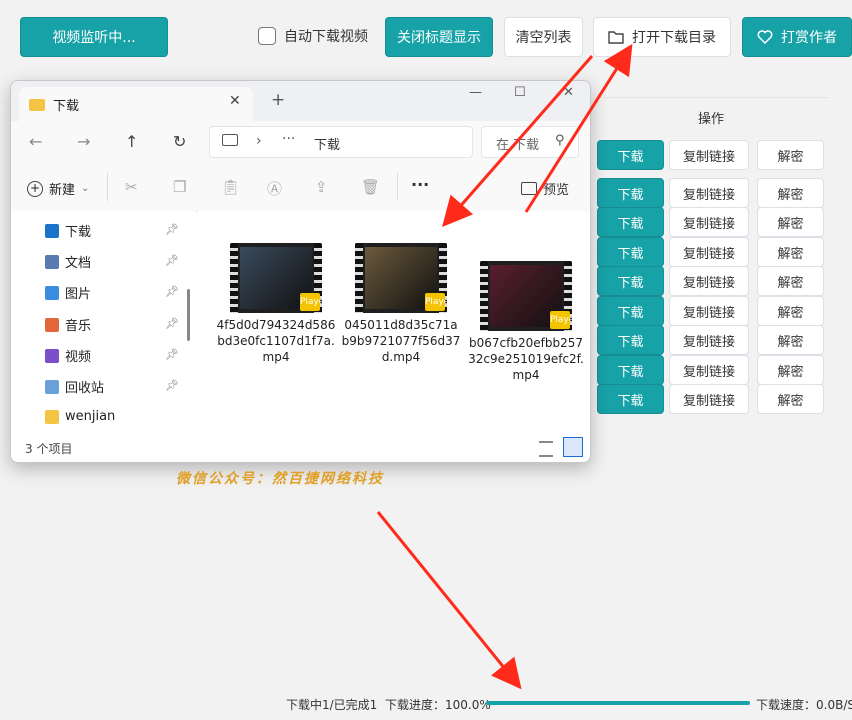  What do you see at coordinates (74, 386) in the screenshot?
I see `sidebar-item: 回收站` at bounding box center [74, 386].